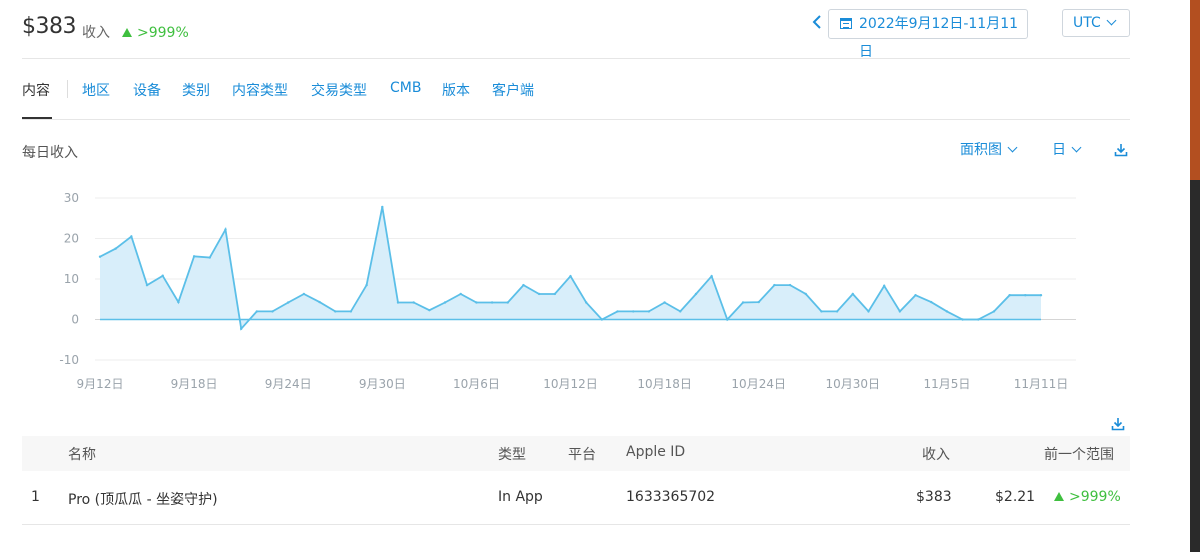 The height and width of the screenshot is (552, 1200). I want to click on timezone-select: UTC, so click(1096, 23).